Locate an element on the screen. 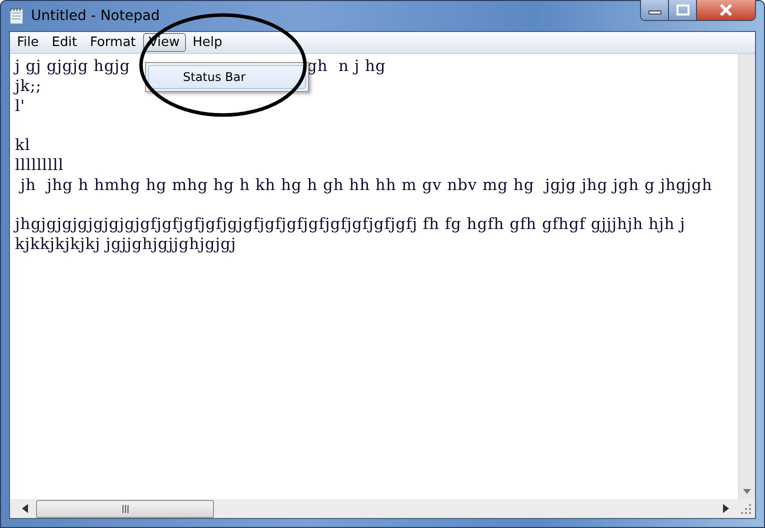 The image size is (765, 528). maximize-icon is located at coordinates (683, 10).